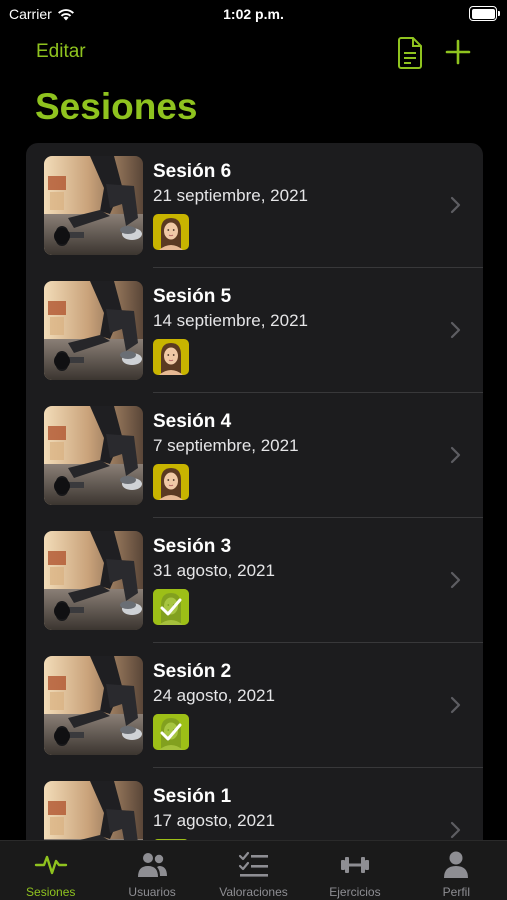 The image size is (507, 900). Describe the element at coordinates (355, 892) in the screenshot. I see `tab-label: Ejercicios` at that location.